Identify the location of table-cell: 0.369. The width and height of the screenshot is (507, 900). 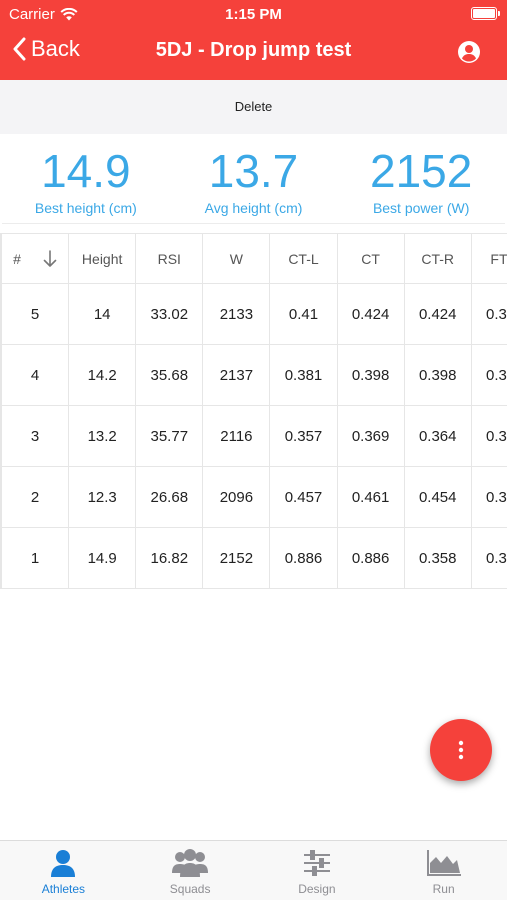
(370, 436).